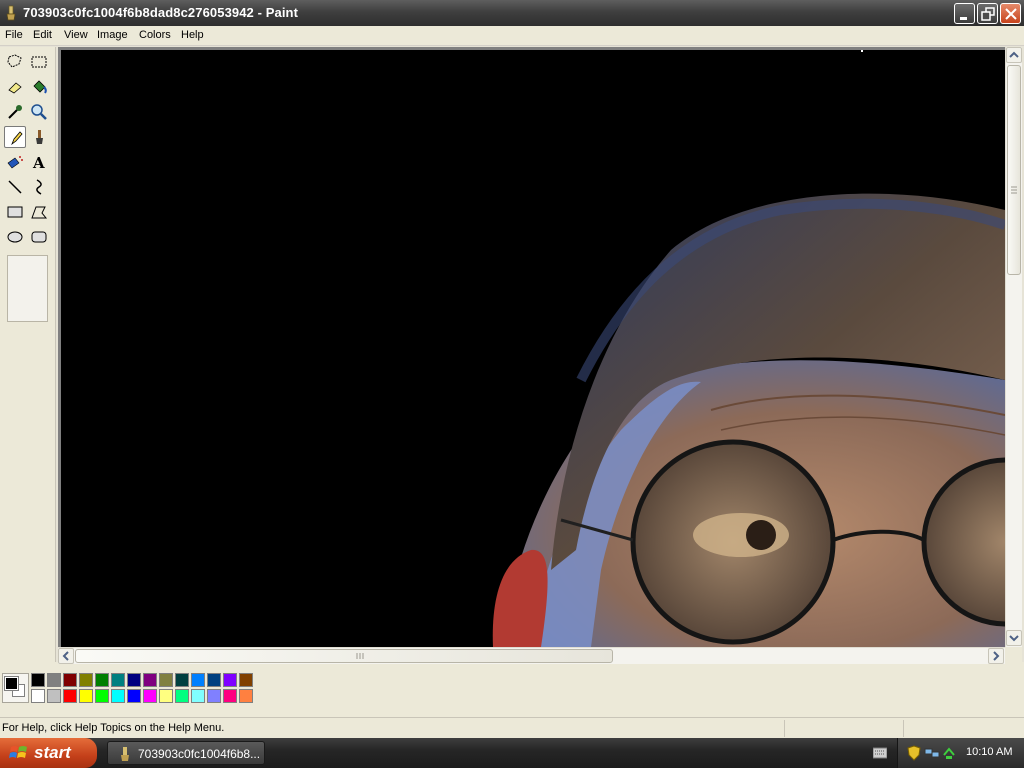  Describe the element at coordinates (963, 728) in the screenshot. I see `status-pane-size` at that location.